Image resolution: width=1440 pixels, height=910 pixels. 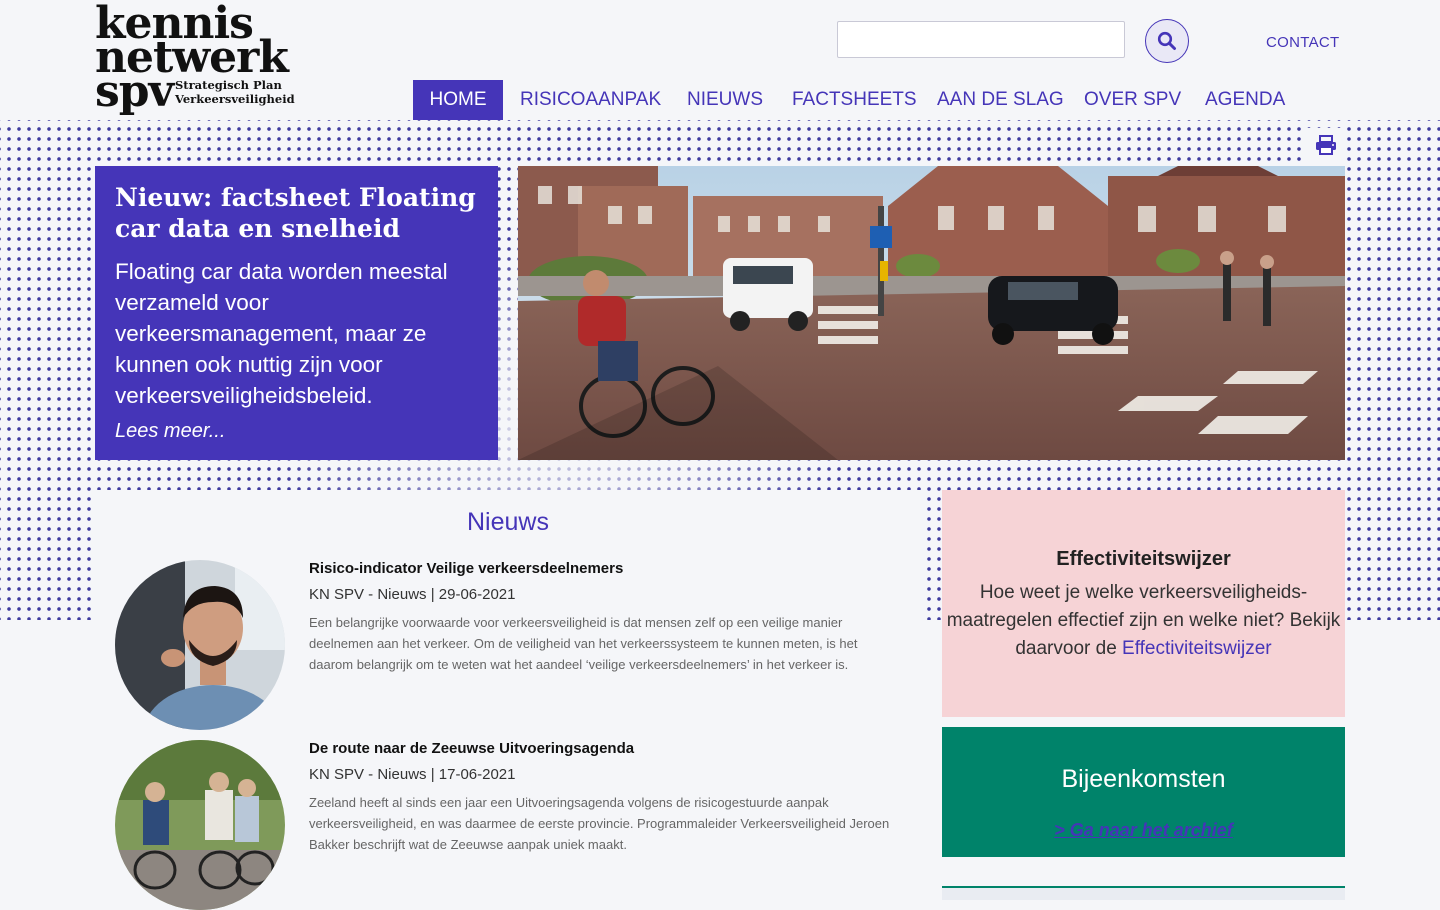 I want to click on bijeenkomsten-box: Bijeenkomsten > Ga naar het archief, so click(x=1143, y=792).